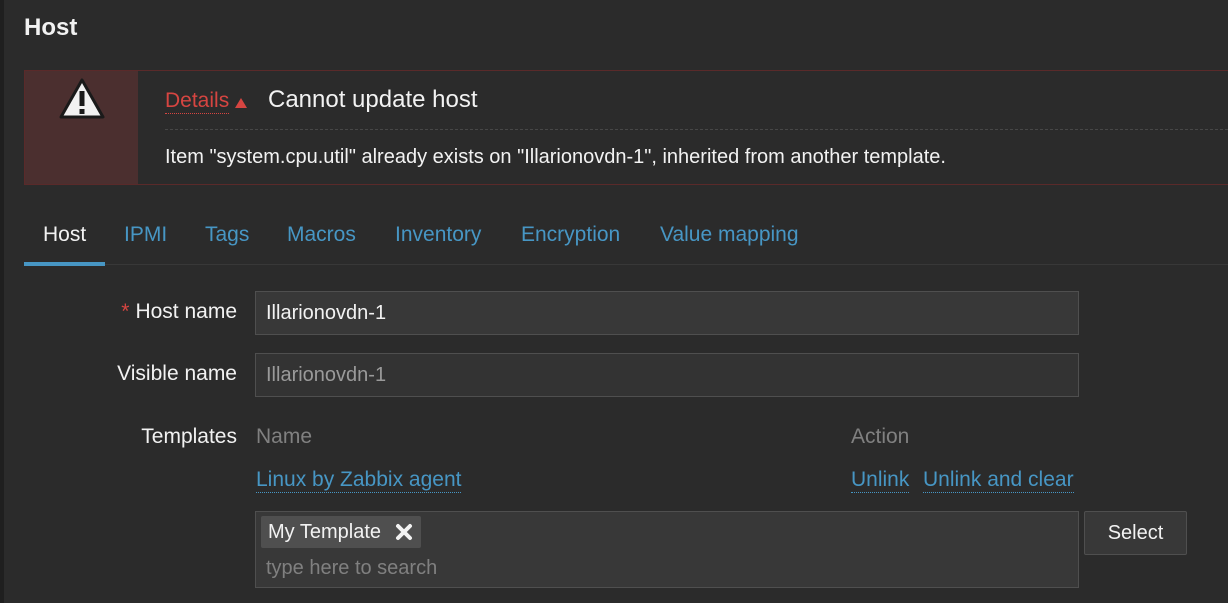 Image resolution: width=1228 pixels, height=603 pixels. Describe the element at coordinates (51, 27) in the screenshot. I see `page-title: Host` at that location.